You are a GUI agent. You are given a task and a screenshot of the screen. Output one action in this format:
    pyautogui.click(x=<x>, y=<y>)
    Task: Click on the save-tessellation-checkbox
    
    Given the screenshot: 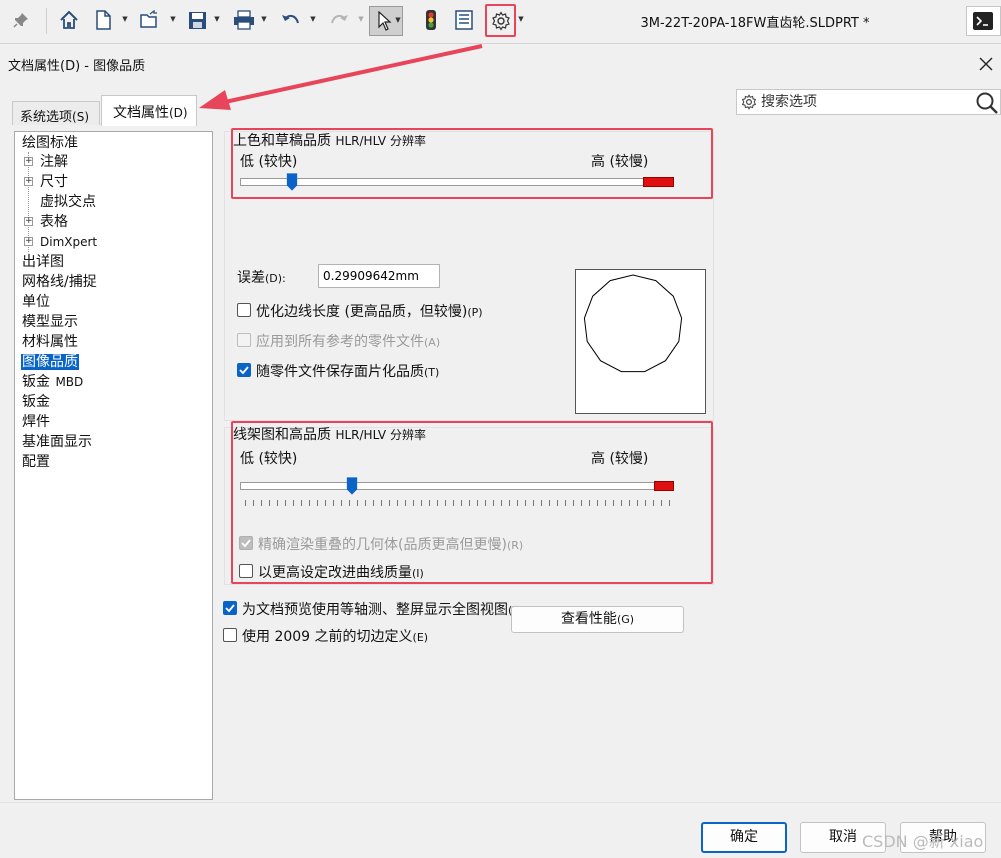 What is the action you would take?
    pyautogui.click(x=244, y=370)
    